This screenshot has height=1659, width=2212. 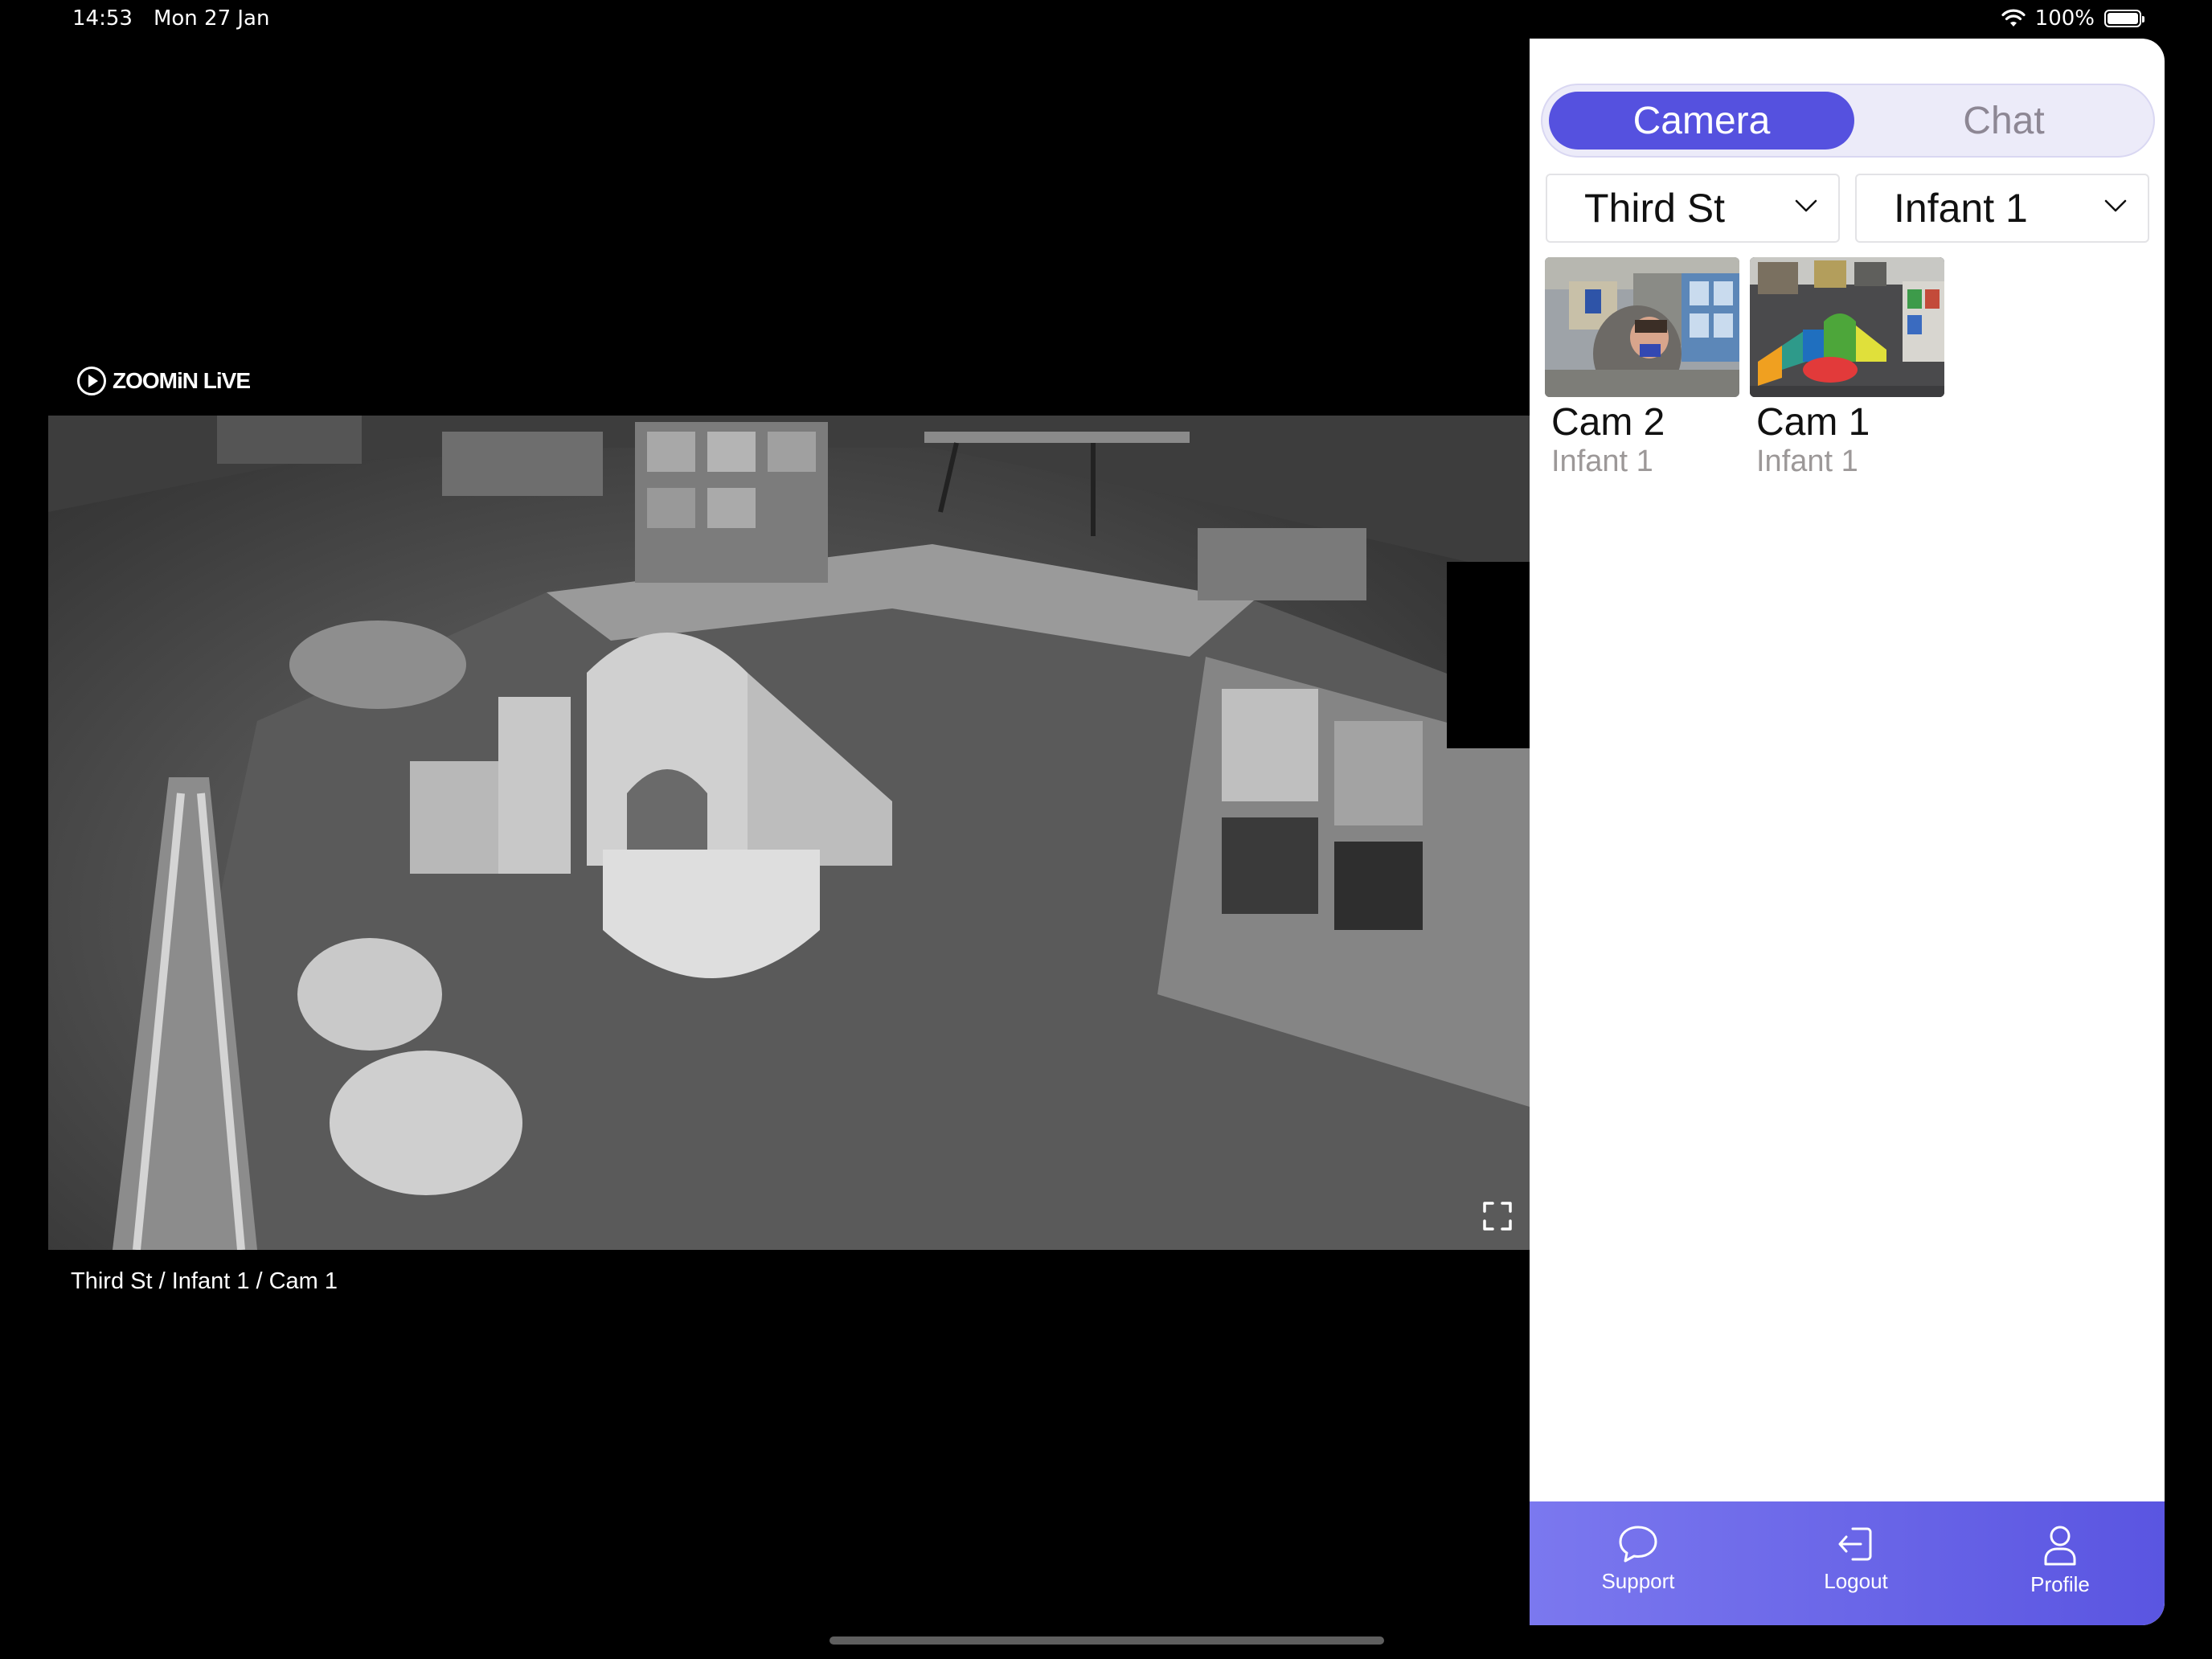 What do you see at coordinates (1608, 422) in the screenshot?
I see `camera-name: Cam 2` at bounding box center [1608, 422].